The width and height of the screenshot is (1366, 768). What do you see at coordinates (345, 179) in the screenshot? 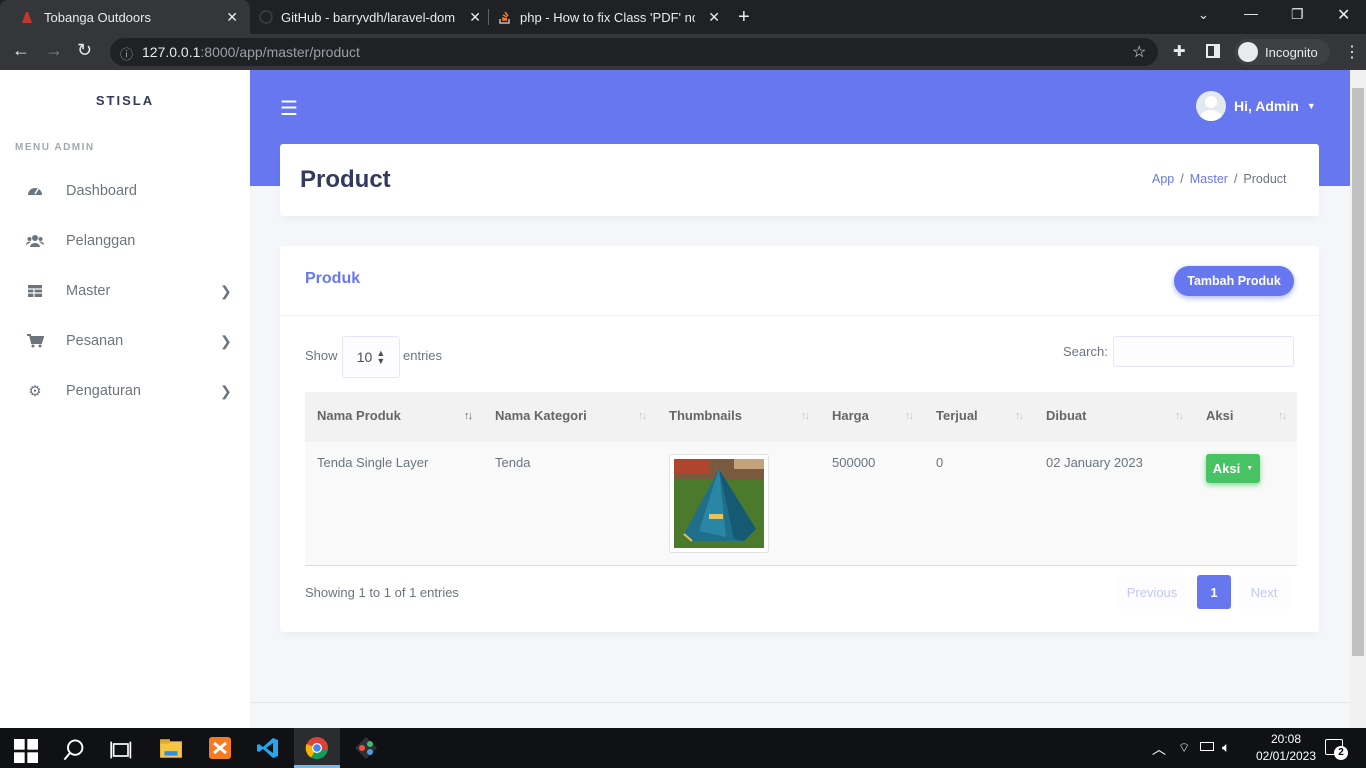
I see `page-title: Product` at bounding box center [345, 179].